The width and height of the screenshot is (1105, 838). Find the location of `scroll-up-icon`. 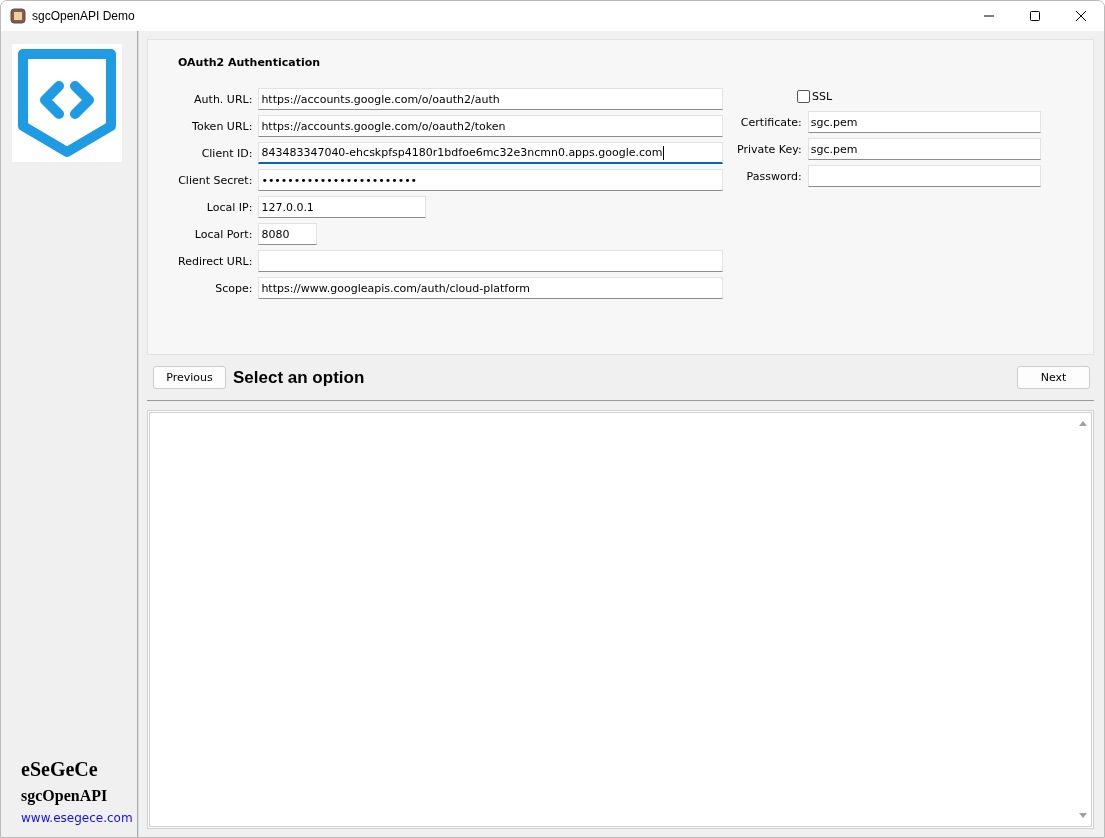

scroll-up-icon is located at coordinates (1082, 423).